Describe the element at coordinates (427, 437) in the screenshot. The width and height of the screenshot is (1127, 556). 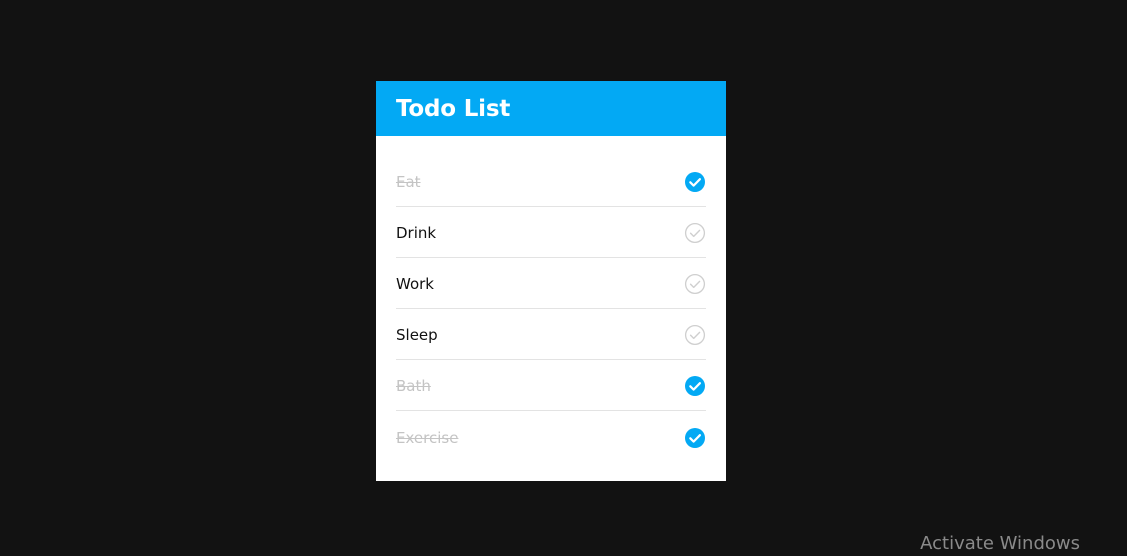
I see `todo-item-label: Exercise` at that location.